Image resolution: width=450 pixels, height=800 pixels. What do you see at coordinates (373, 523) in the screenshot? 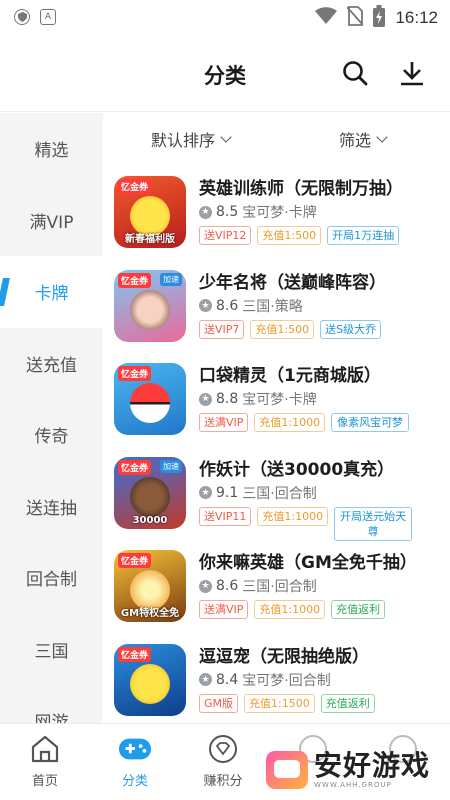
I see `tag-chip: 开局送元始天尊` at bounding box center [373, 523].